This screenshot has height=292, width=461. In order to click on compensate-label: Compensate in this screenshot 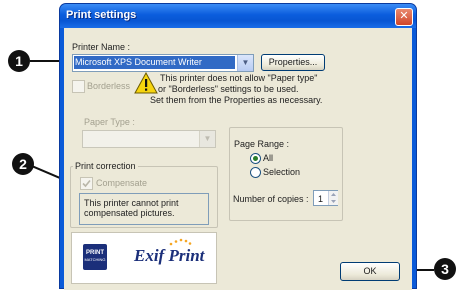, I will do `click(122, 183)`.